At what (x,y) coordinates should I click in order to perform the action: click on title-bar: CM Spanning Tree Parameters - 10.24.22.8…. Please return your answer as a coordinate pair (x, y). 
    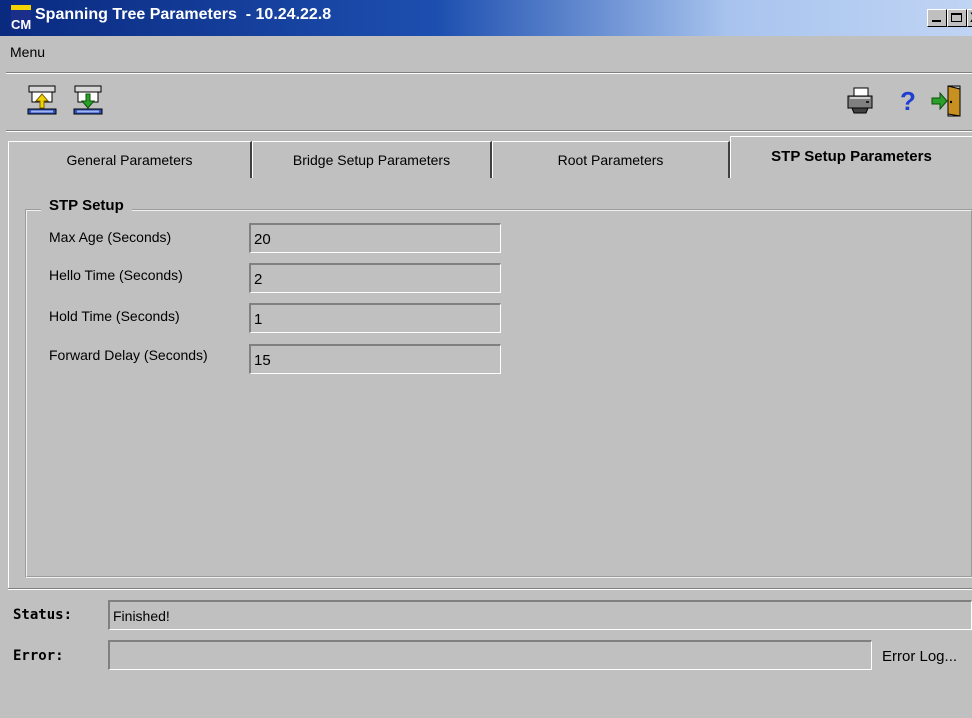
    Looking at the image, I should click on (486, 18).